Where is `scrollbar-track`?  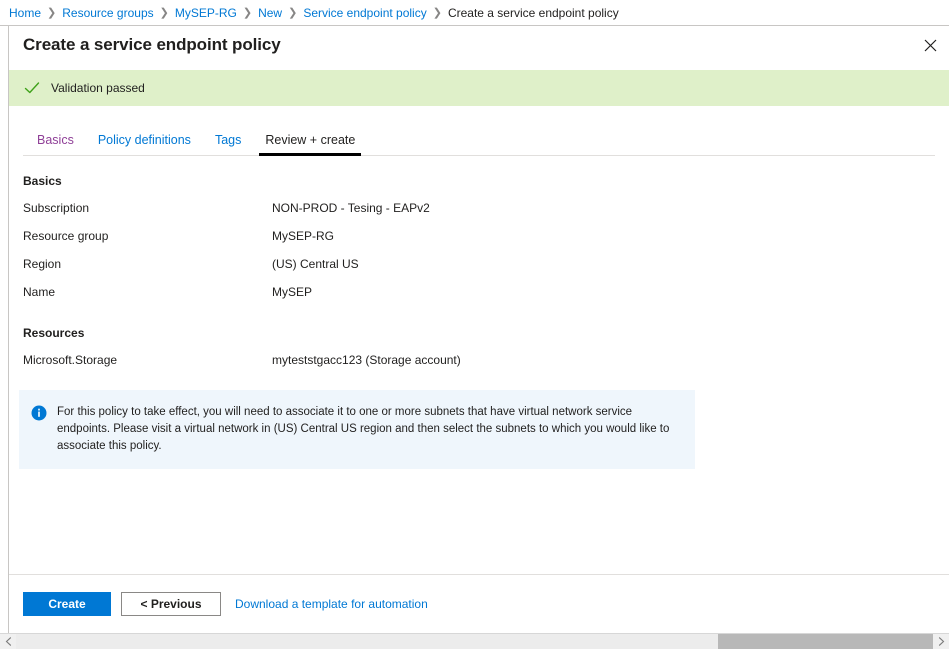 scrollbar-track is located at coordinates (474, 641).